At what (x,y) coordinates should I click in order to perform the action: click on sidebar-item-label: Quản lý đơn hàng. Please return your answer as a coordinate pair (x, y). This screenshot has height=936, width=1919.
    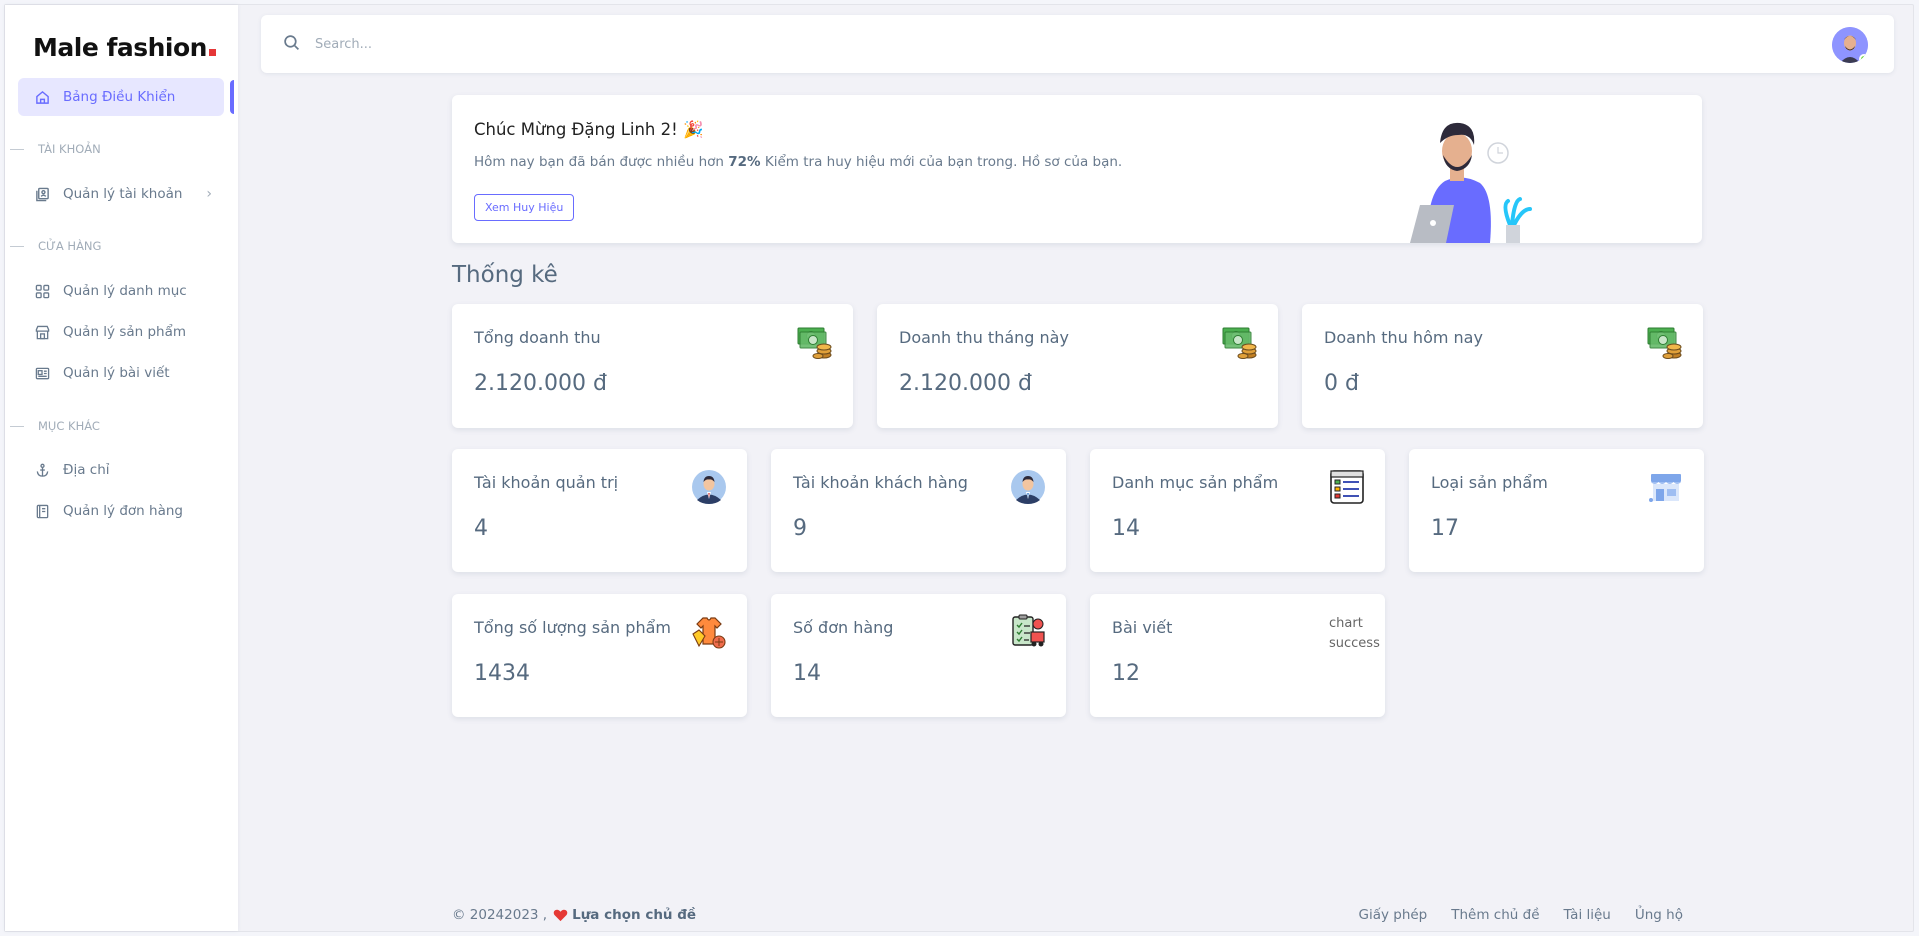
    Looking at the image, I should click on (123, 511).